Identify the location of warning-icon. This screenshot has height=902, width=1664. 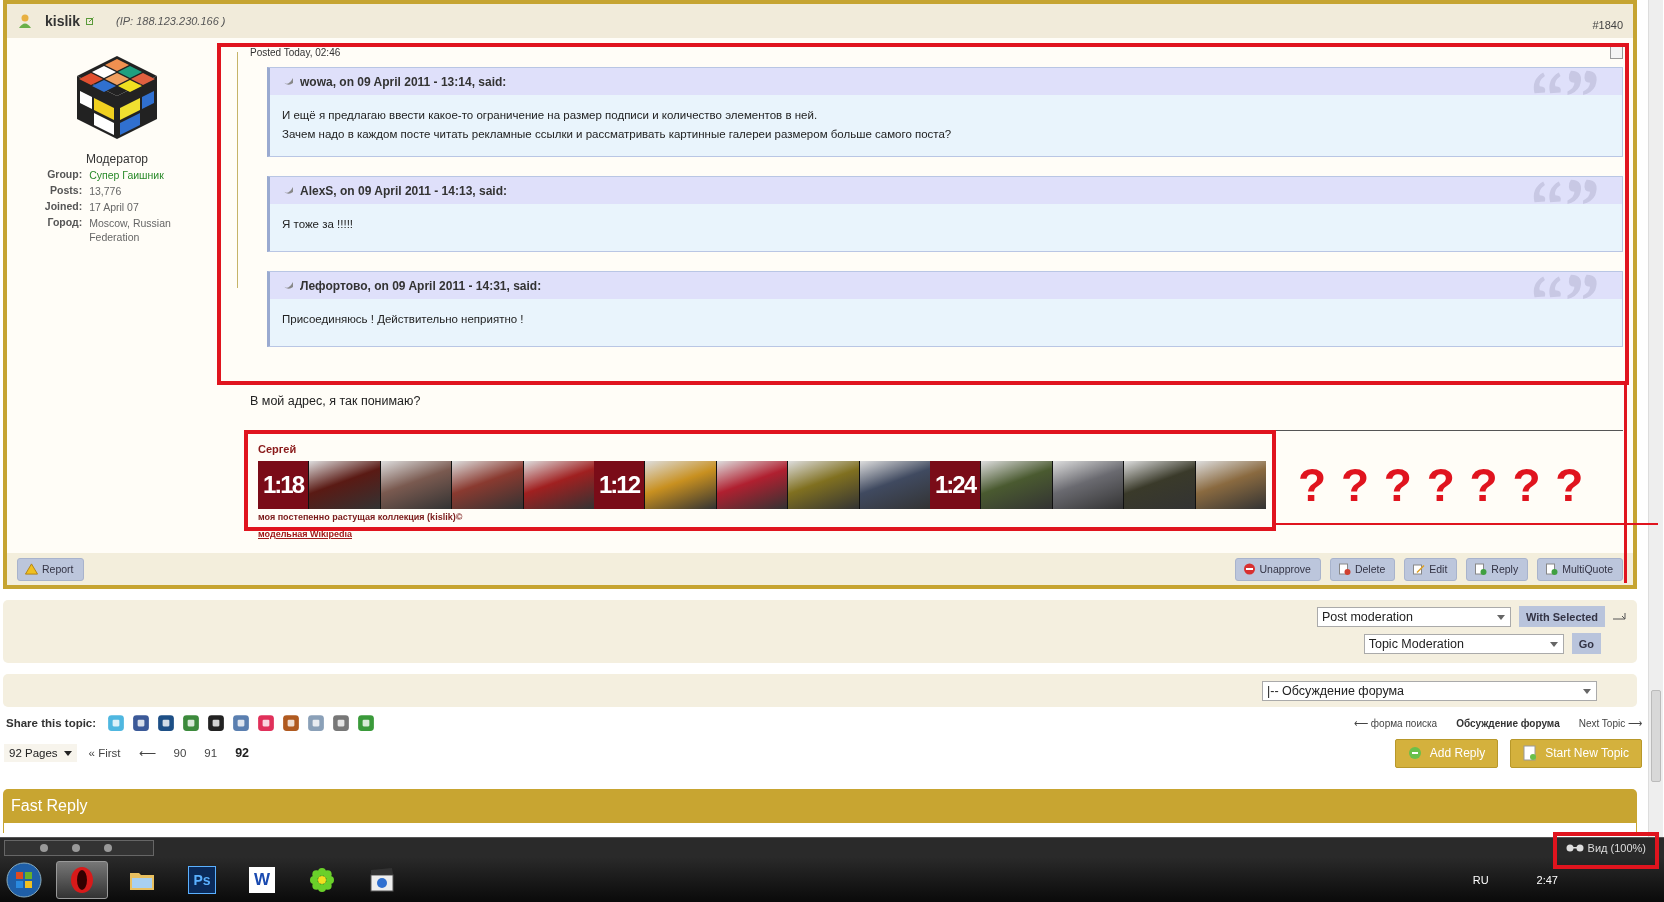
(31, 569).